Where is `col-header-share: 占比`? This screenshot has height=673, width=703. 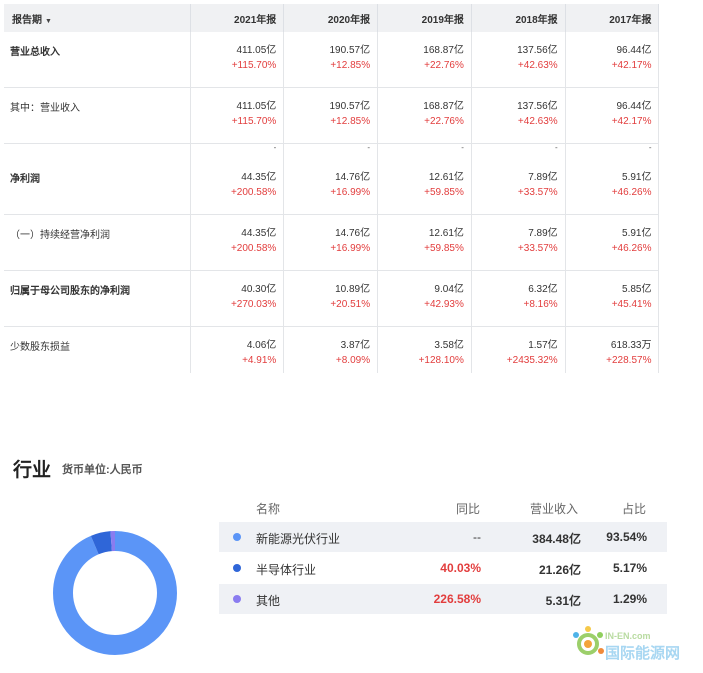
col-header-share: 占比 is located at coordinates (634, 509).